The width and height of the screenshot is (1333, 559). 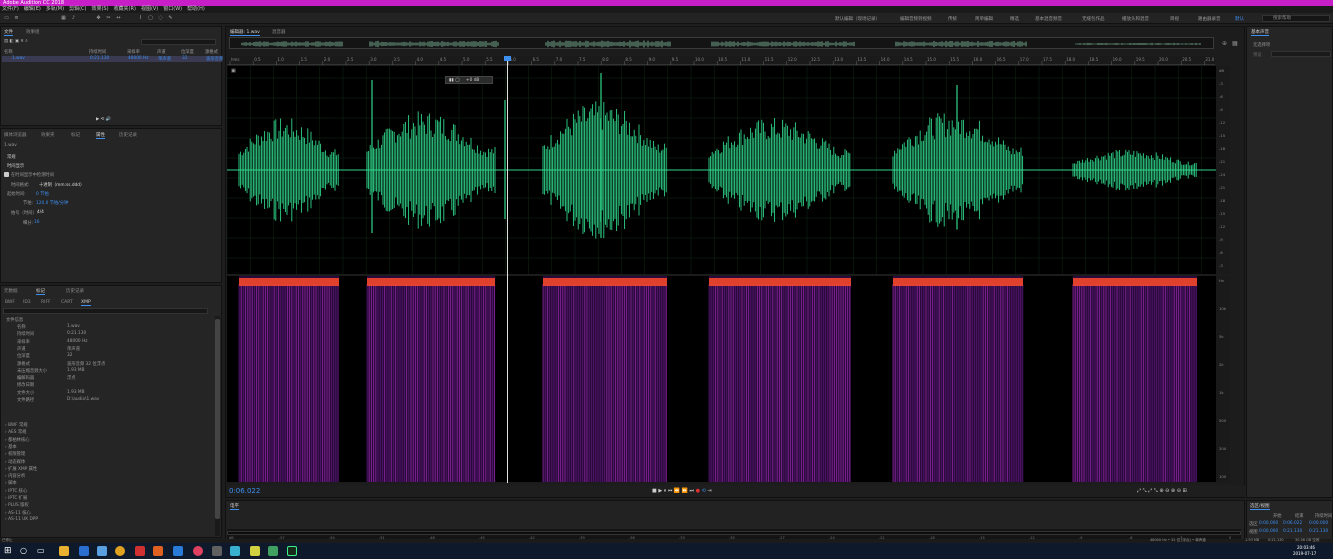 What do you see at coordinates (196, 9) in the screenshot?
I see `menu-help: 帮助(H)` at bounding box center [196, 9].